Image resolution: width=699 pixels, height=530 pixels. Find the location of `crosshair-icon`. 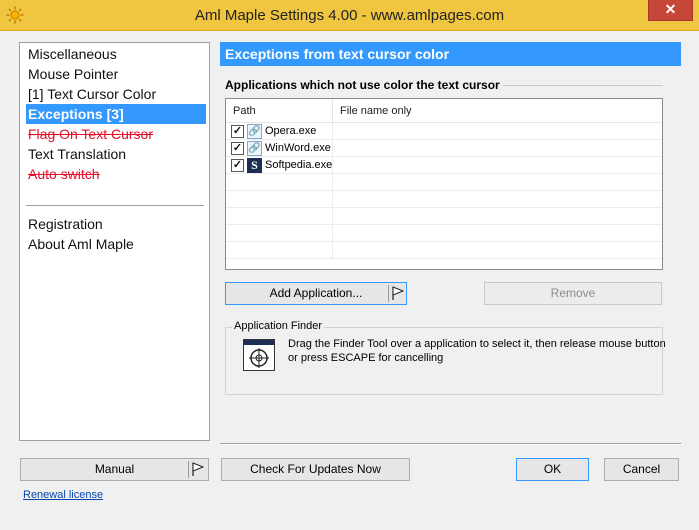

crosshair-icon is located at coordinates (259, 354).